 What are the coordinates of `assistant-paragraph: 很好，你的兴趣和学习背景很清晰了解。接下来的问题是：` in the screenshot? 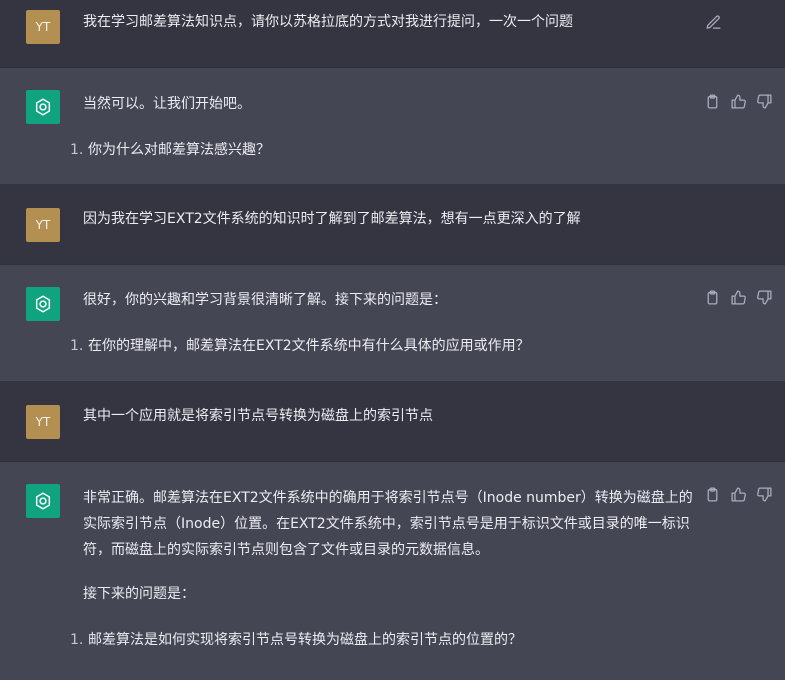 It's located at (265, 300).